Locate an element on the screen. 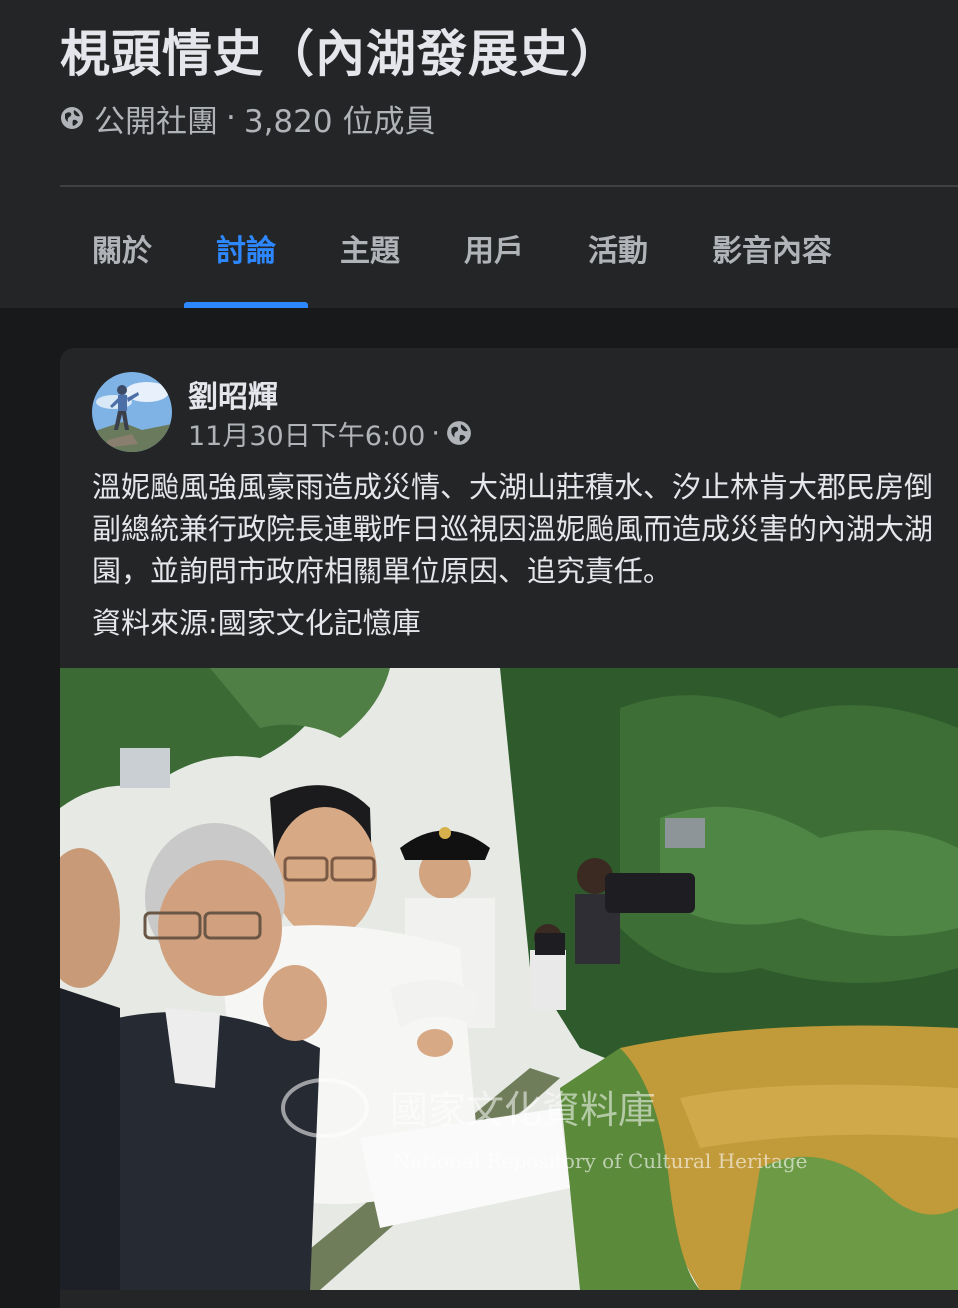 The height and width of the screenshot is (1308, 958). post-timestamp: 11月30日下午6:00 is located at coordinates (306, 433).